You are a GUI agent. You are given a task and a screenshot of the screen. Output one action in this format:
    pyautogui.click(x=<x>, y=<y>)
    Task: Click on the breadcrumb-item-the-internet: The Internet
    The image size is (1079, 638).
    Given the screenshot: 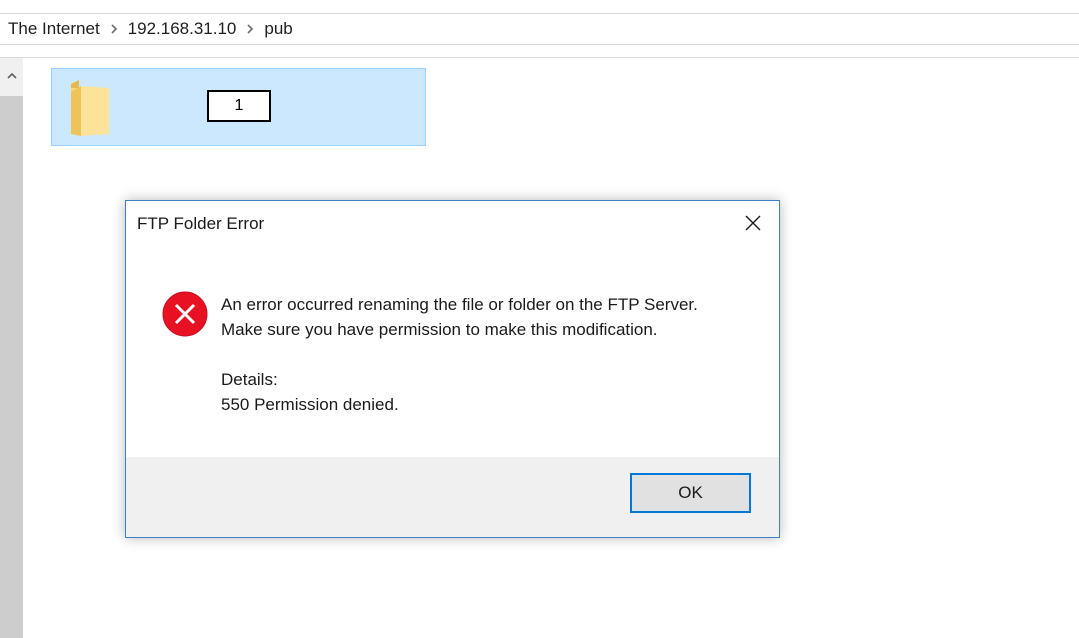 What is the action you would take?
    pyautogui.click(x=54, y=29)
    